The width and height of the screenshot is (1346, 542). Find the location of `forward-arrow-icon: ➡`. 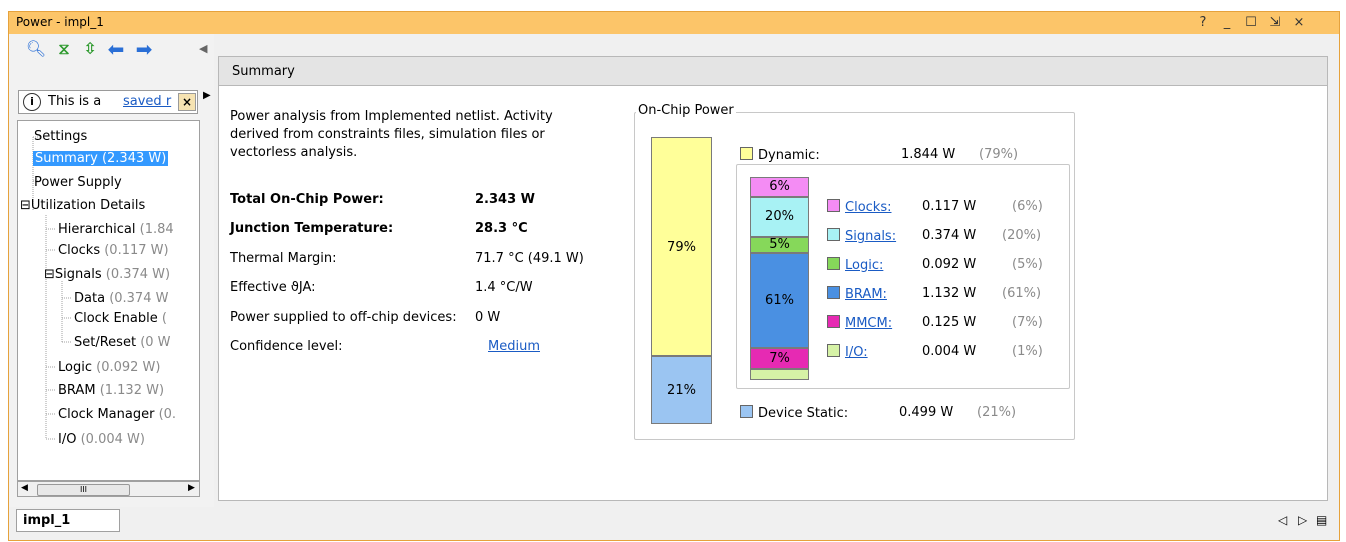

forward-arrow-icon: ➡ is located at coordinates (144, 49).